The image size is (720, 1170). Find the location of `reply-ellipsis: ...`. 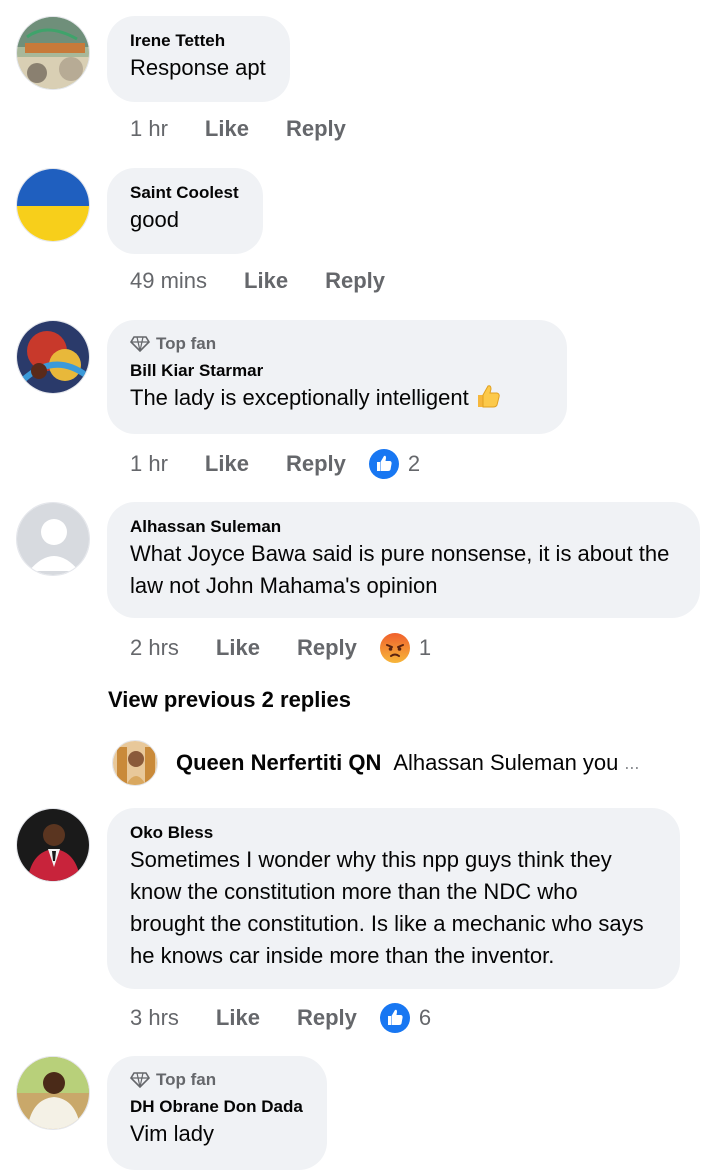

reply-ellipsis: ... is located at coordinates (632, 762).